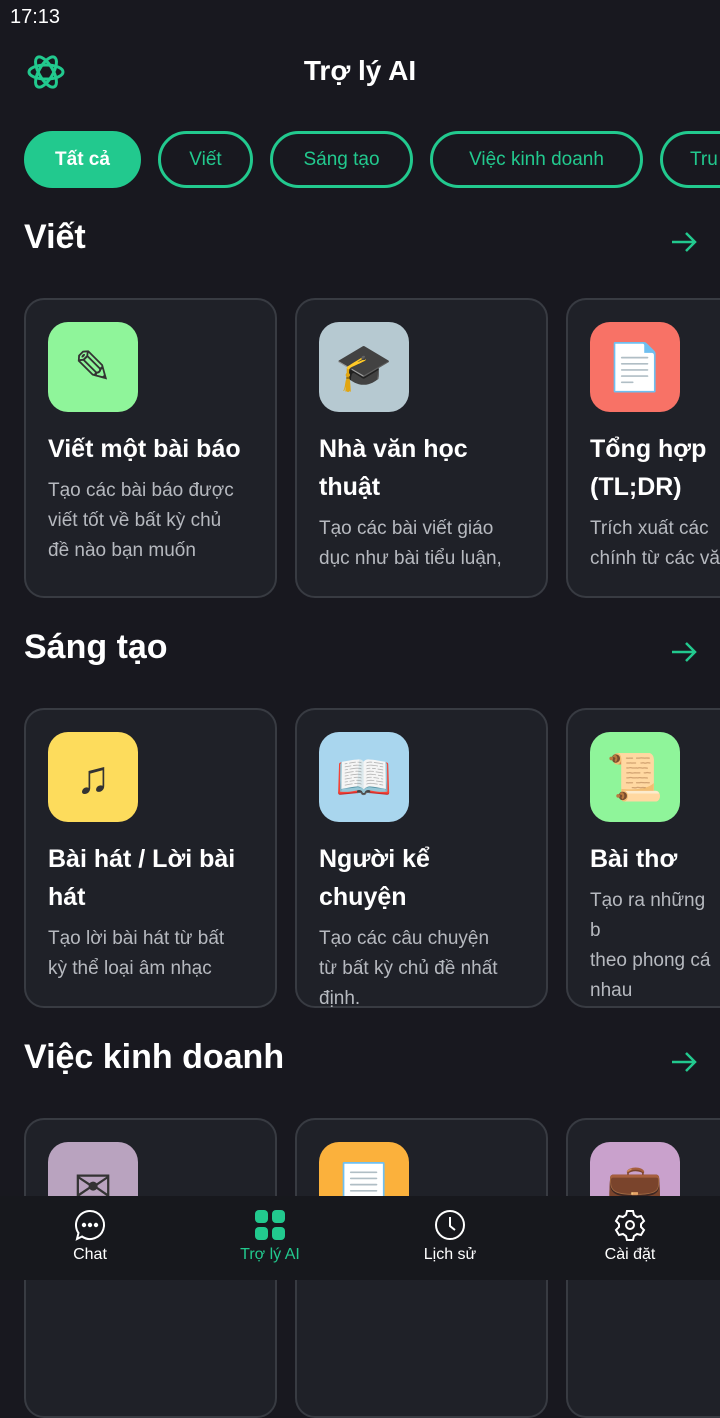 This screenshot has height=1418, width=720. I want to click on desc-line: Tạo ra những b, so click(648, 915).